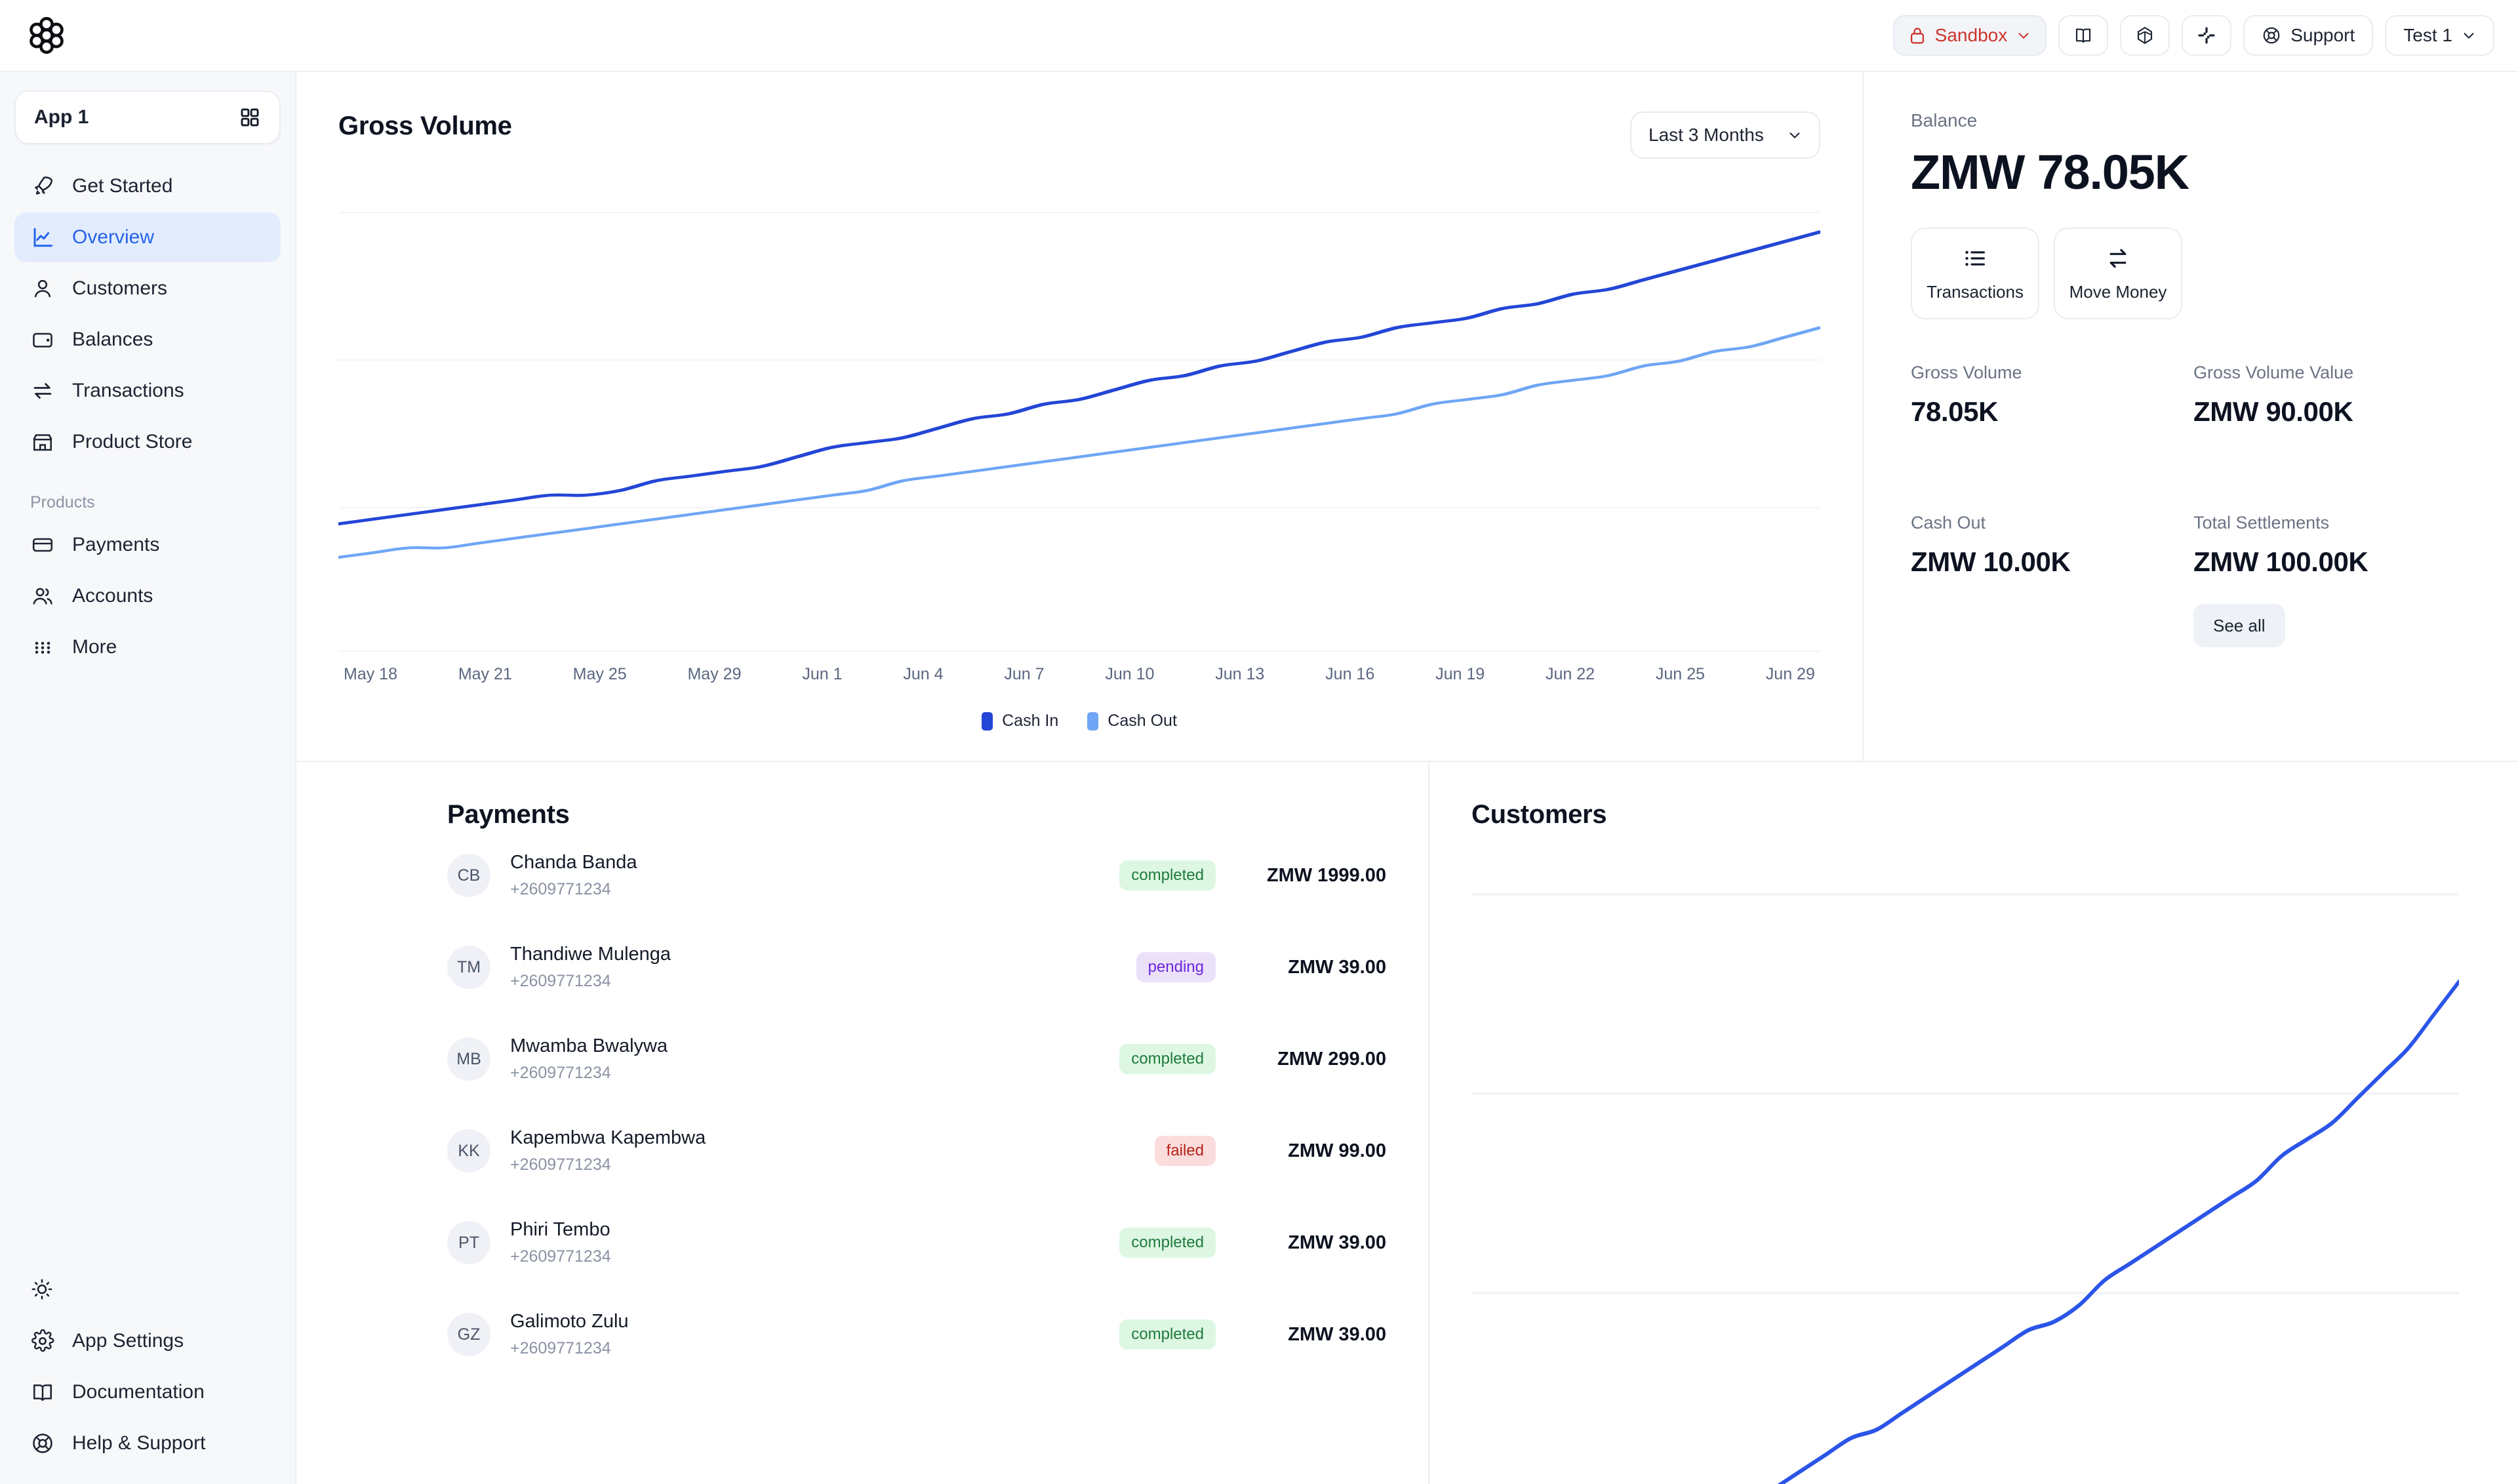  I want to click on package-icon, so click(2146, 35).